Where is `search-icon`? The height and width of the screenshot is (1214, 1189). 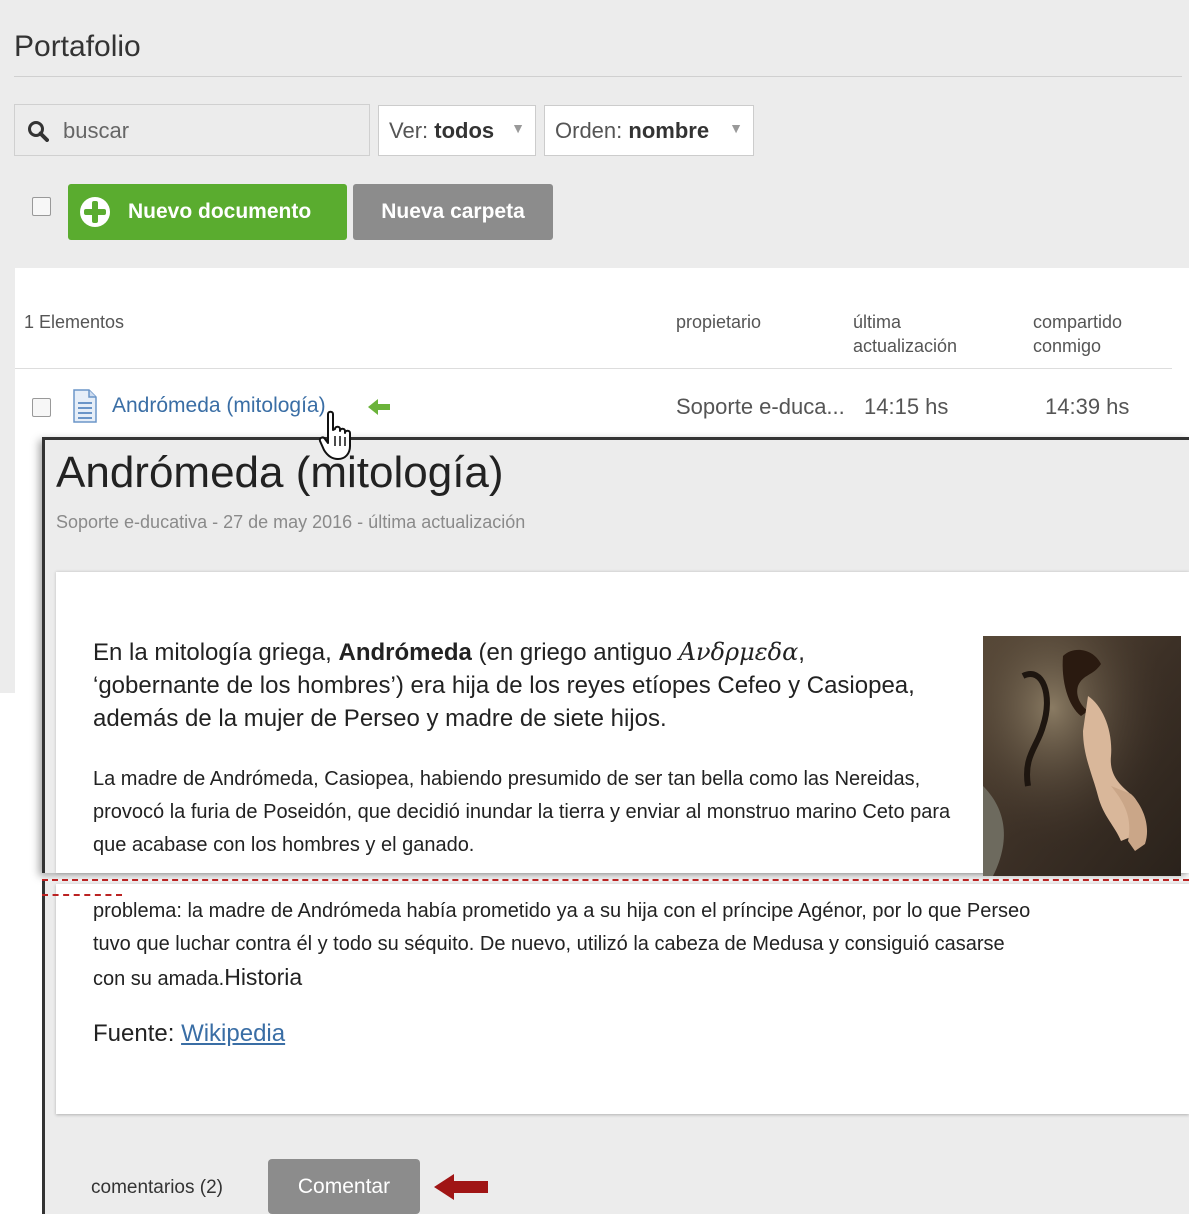
search-icon is located at coordinates (38, 131).